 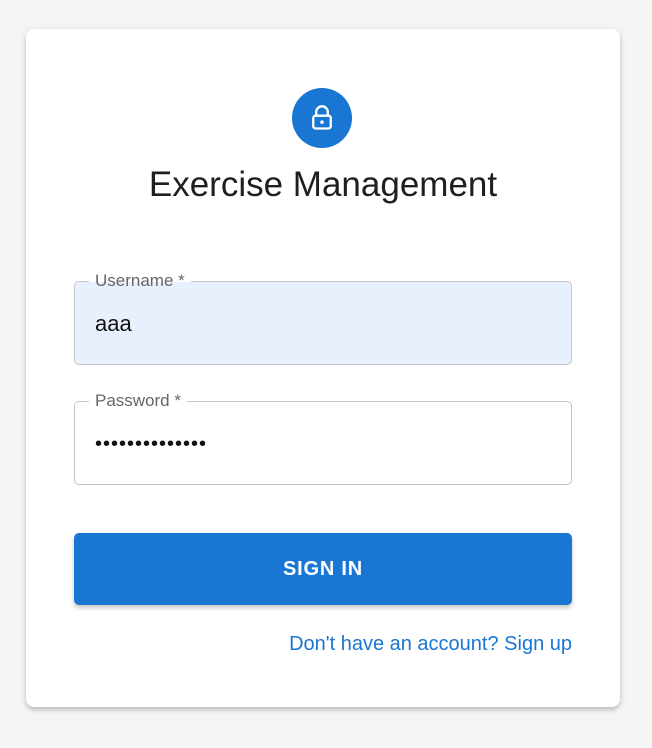 I want to click on password-field: Password *, so click(x=323, y=437).